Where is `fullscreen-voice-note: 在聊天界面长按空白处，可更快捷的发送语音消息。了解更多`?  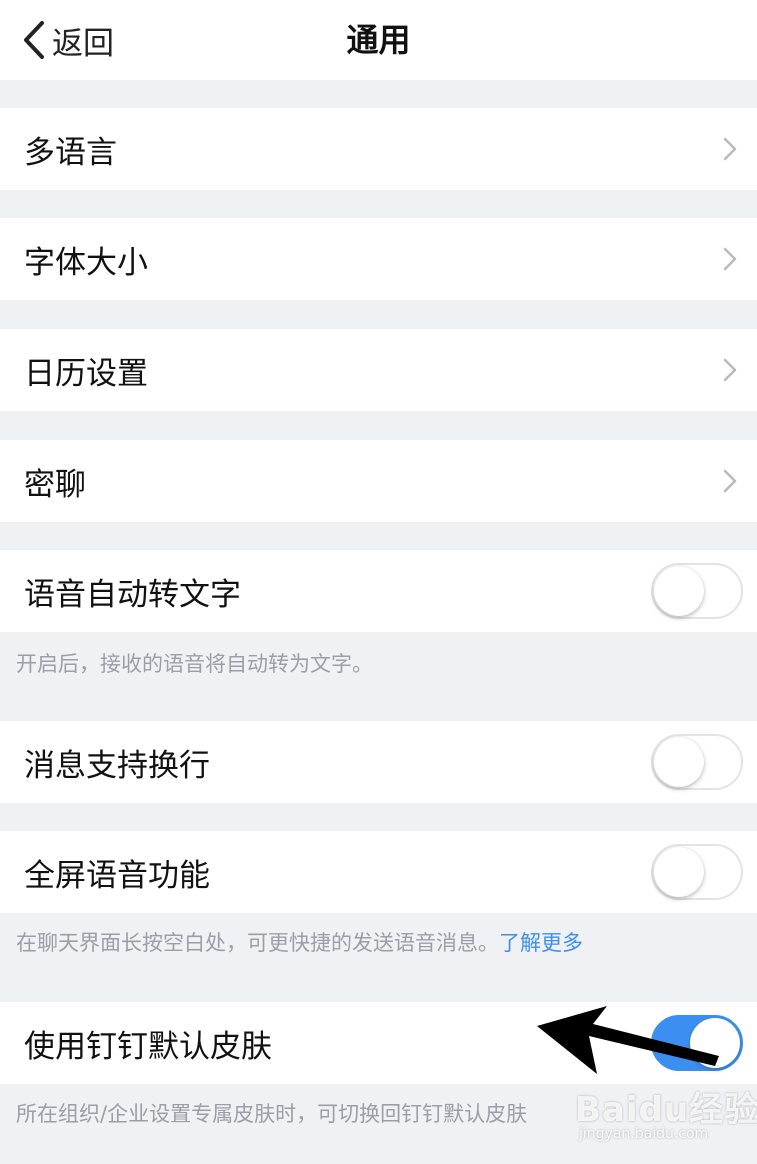
fullscreen-voice-note: 在聊天界面长按空白处，可更快捷的发送语音消息。了解更多 is located at coordinates (299, 942).